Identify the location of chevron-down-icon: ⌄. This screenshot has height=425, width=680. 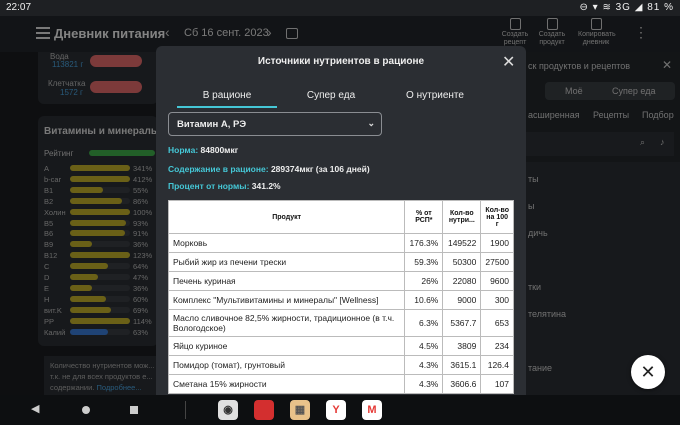
(371, 123).